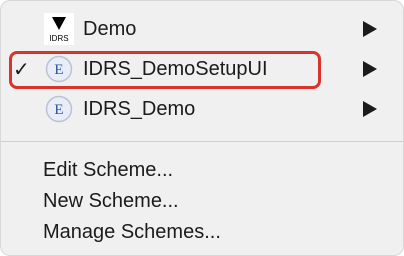 This screenshot has width=404, height=256. What do you see at coordinates (139, 108) in the screenshot?
I see `menu-item-label: IDRS_Demo` at bounding box center [139, 108].